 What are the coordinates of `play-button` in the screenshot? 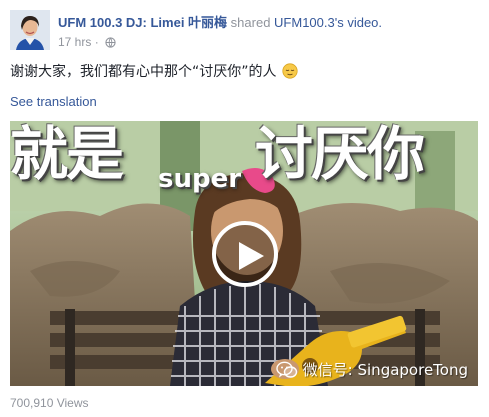 It's located at (245, 254).